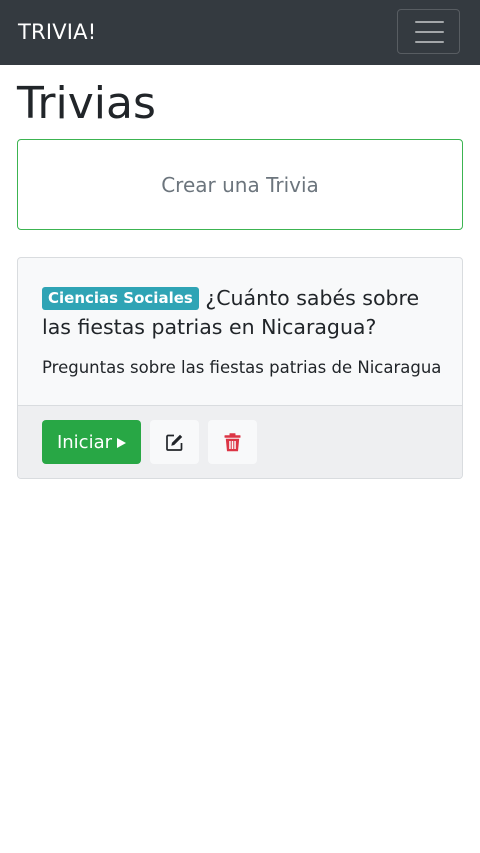  I want to click on play-icon, so click(122, 442).